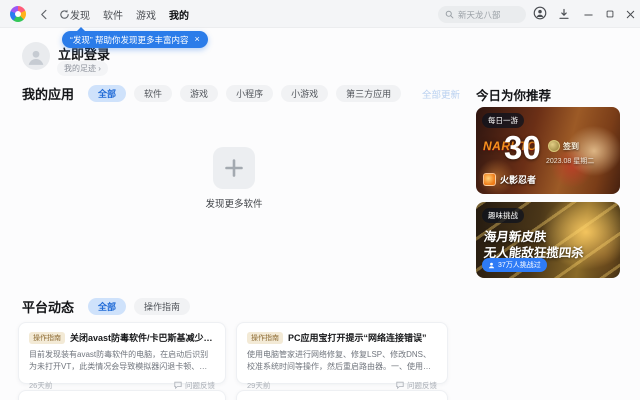  I want to click on my-footprints-link: 我的足迹 ›, so click(82, 68).